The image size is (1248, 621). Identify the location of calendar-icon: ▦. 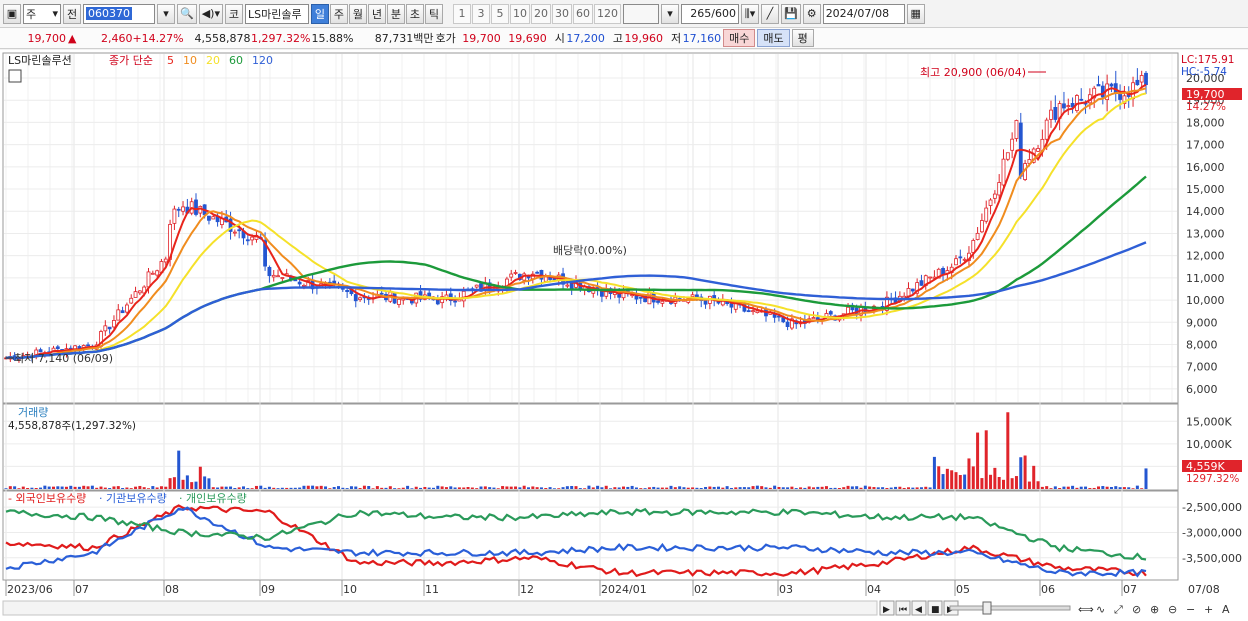
(915, 13).